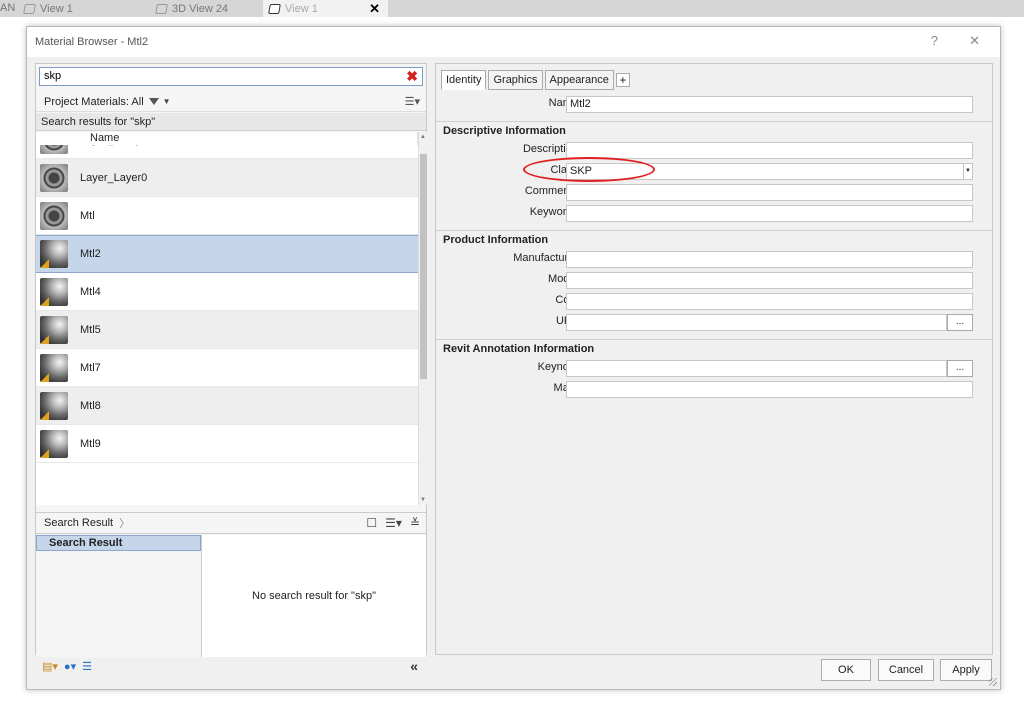  I want to click on asset-browser-icon: ☰, so click(87, 666).